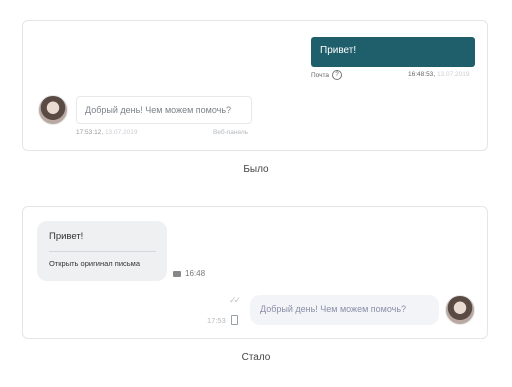  I want to click on outgoing-time: 16:48:53, so click(421, 74).